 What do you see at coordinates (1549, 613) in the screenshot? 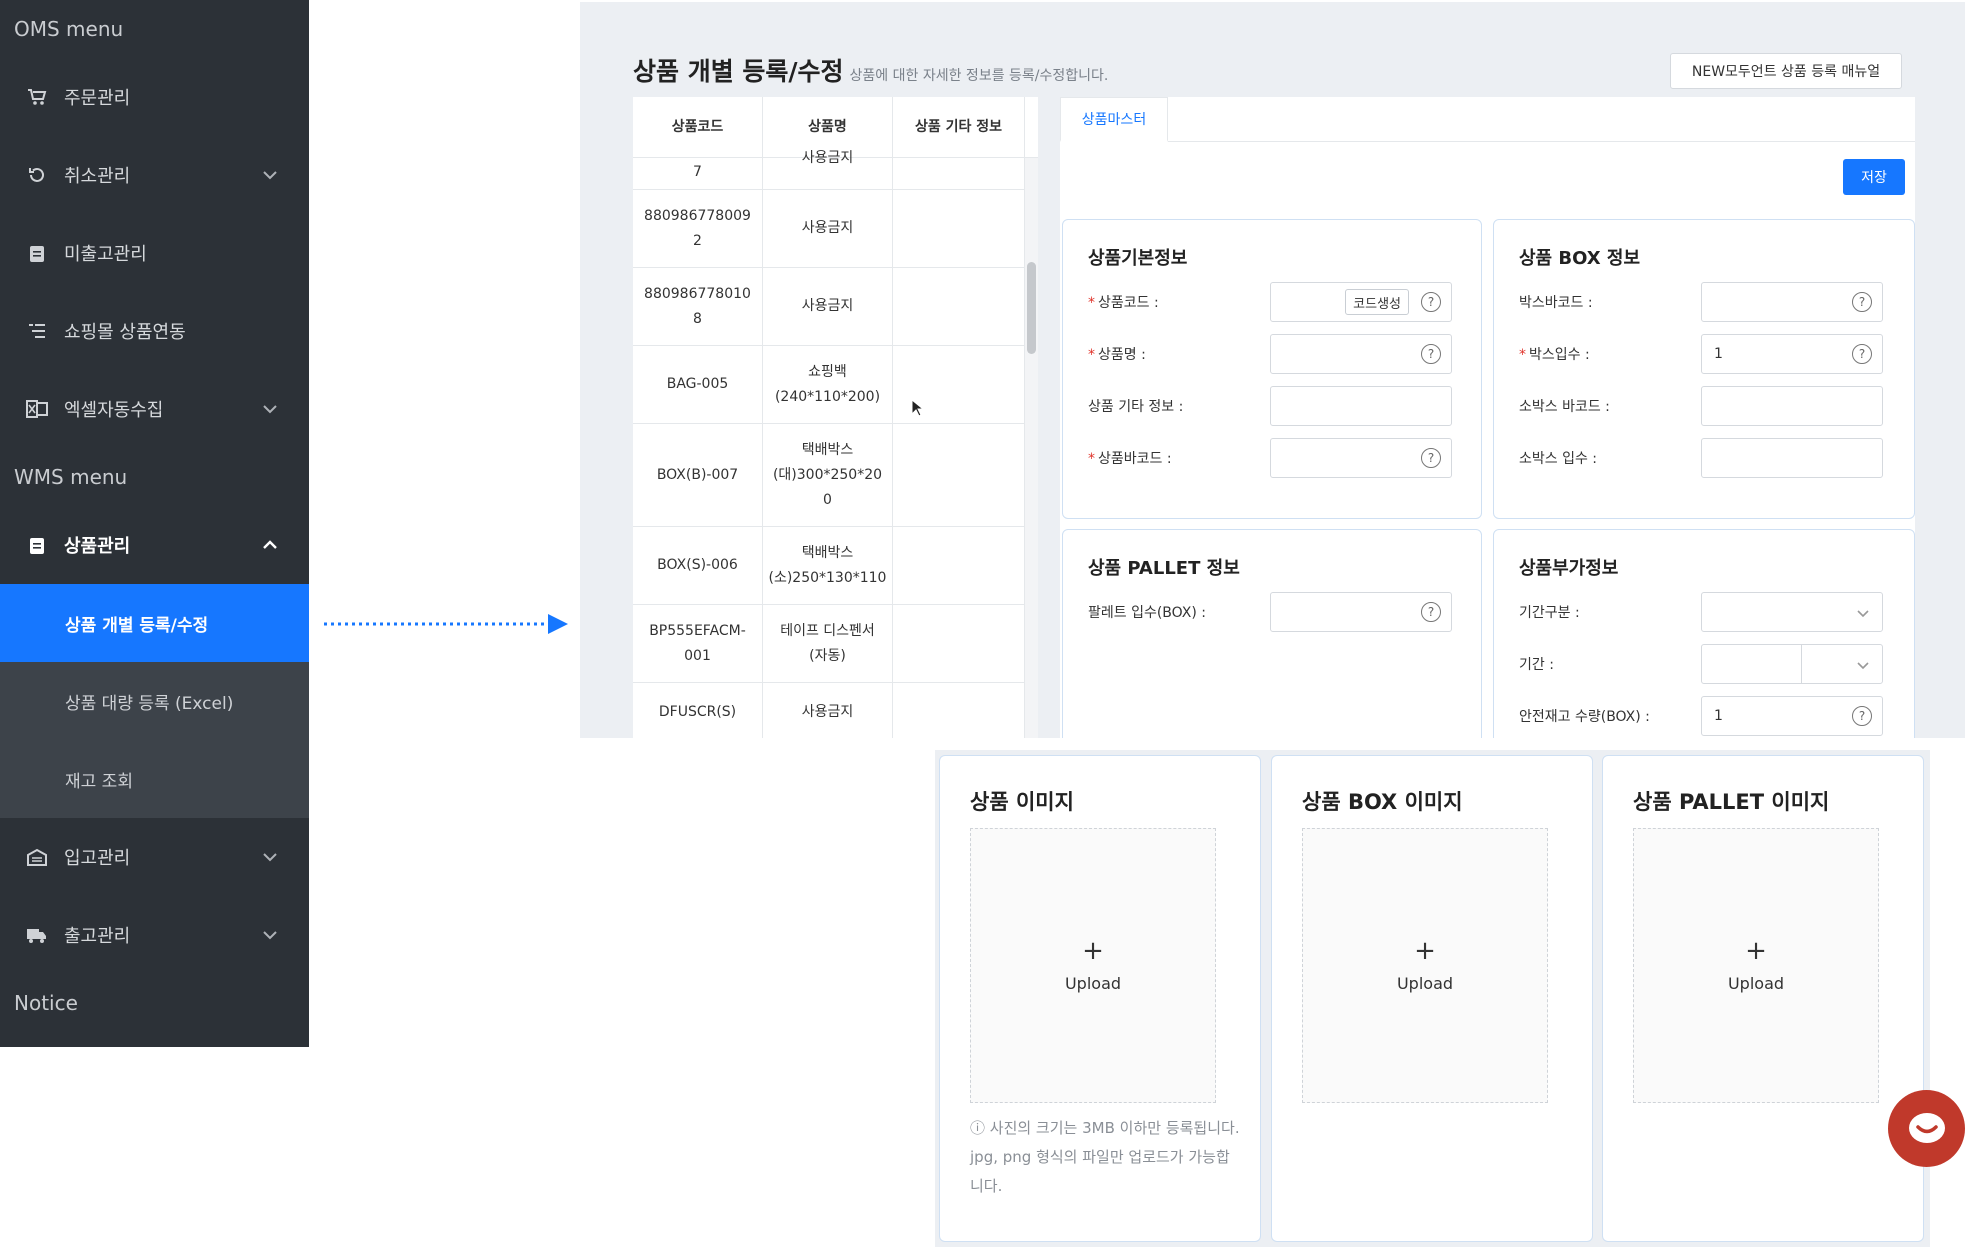
I see `period-type-label: 기간구분 :` at bounding box center [1549, 613].